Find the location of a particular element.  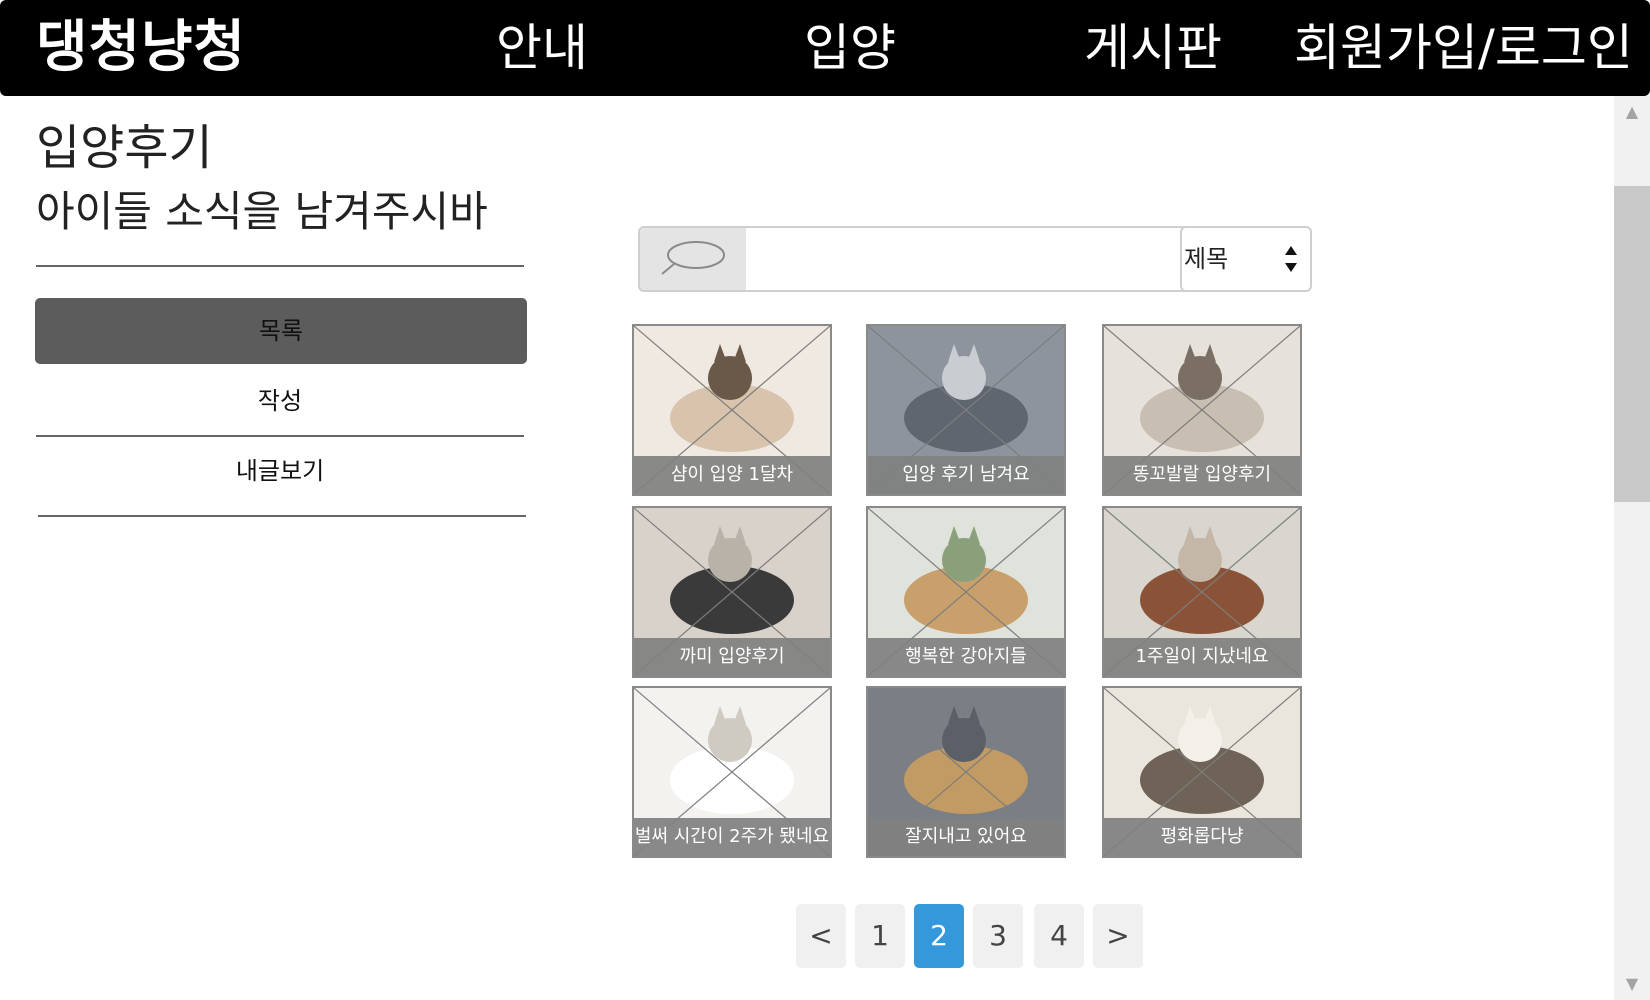

gallery-card-caption: 1주일이 지났네요 is located at coordinates (1202, 657).